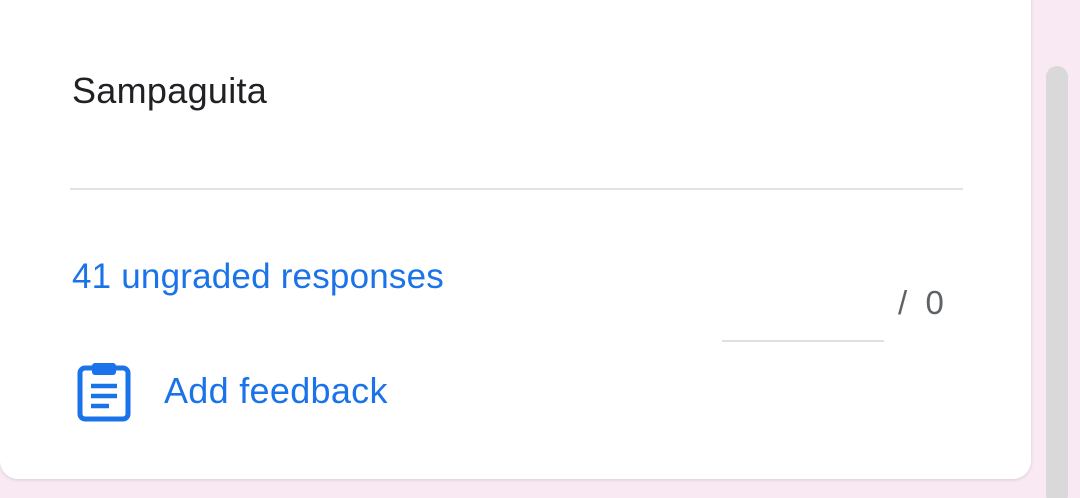  Describe the element at coordinates (258, 277) in the screenshot. I see `ungraded-responses-link: 41 ungraded responses` at that location.